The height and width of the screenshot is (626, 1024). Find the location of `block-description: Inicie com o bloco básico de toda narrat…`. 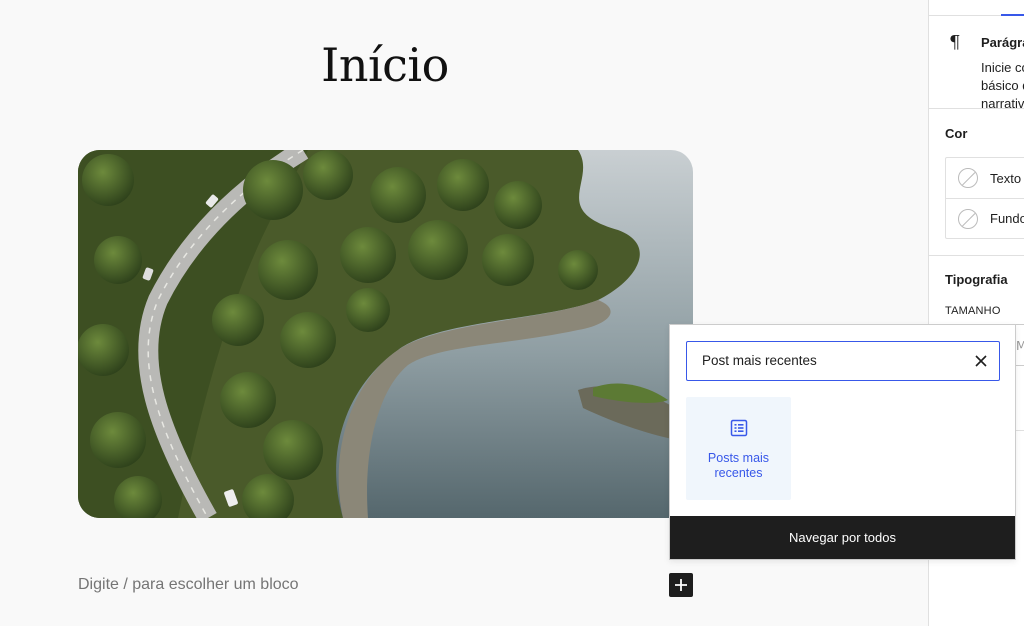

block-description: Inicie com o bloco básico de toda narrat… is located at coordinates (1002, 85).